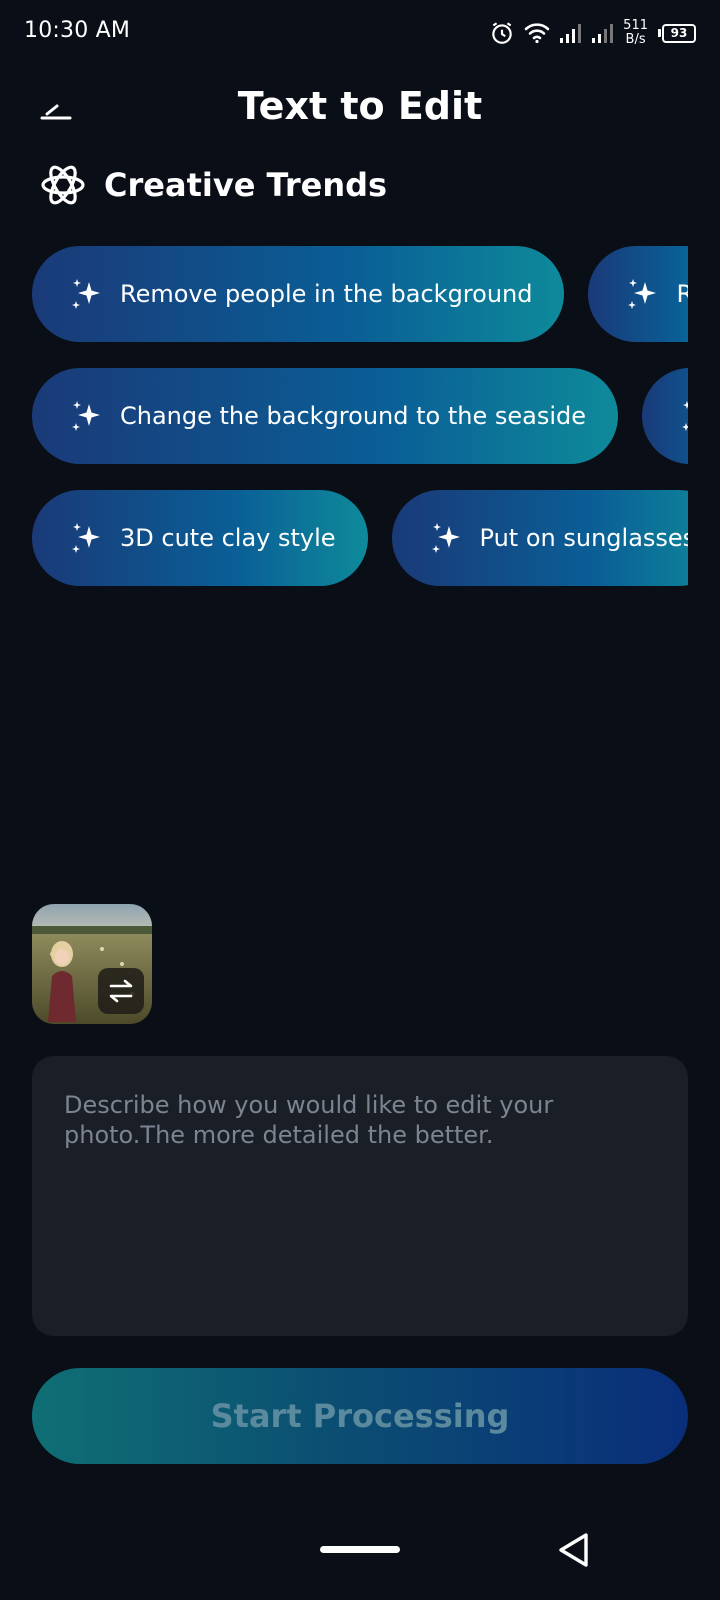 This screenshot has height=1600, width=720. I want to click on chip-row: Remove people in the background Re, so click(360, 294).